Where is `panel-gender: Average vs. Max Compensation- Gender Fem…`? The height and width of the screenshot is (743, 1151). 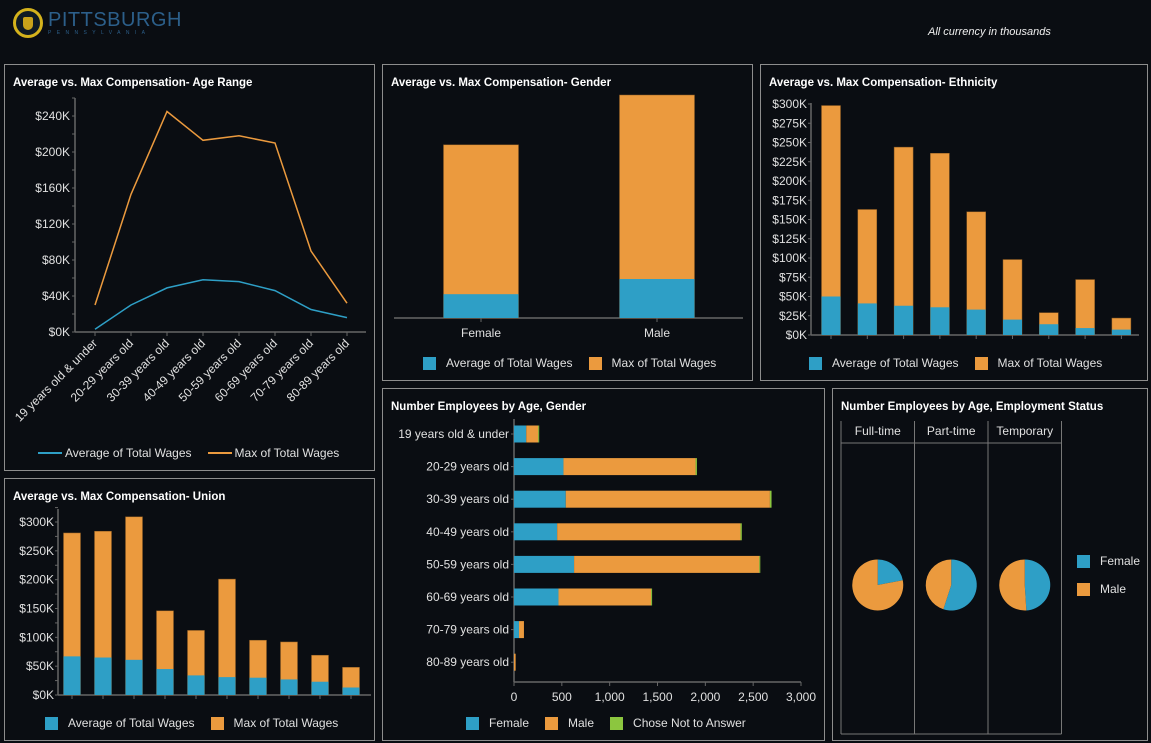
panel-gender: Average vs. Max Compensation- Gender Fem… is located at coordinates (567, 222).